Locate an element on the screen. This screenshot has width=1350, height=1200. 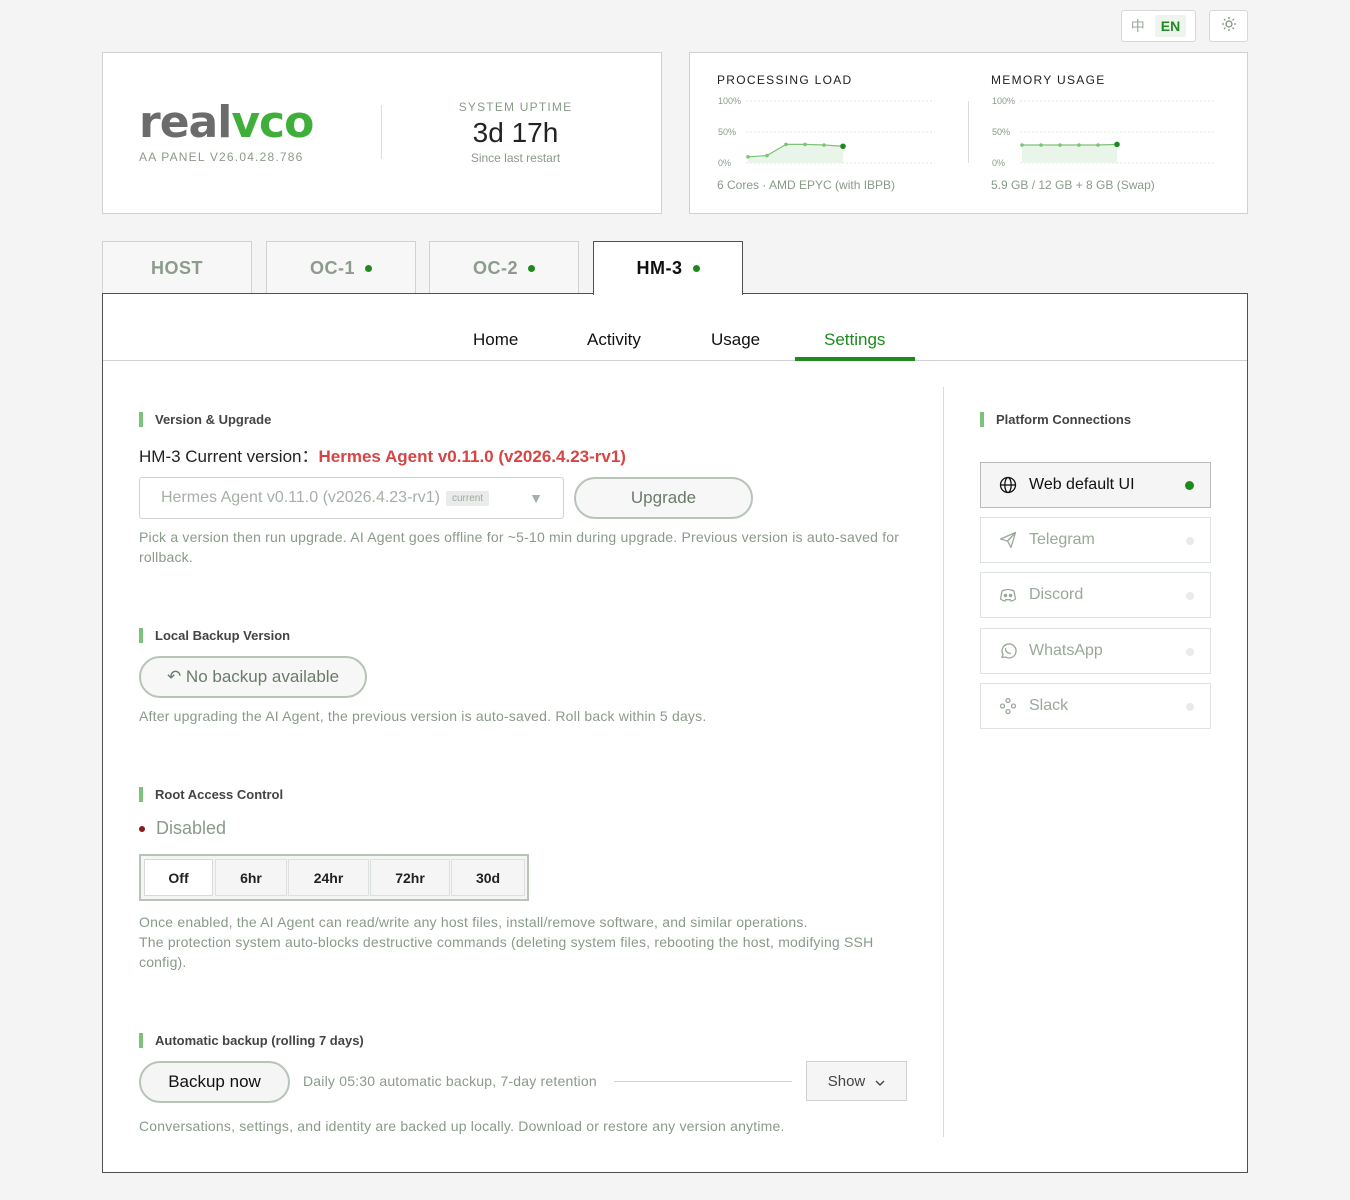
rollback-button: ↶ No backup available is located at coordinates (253, 677).